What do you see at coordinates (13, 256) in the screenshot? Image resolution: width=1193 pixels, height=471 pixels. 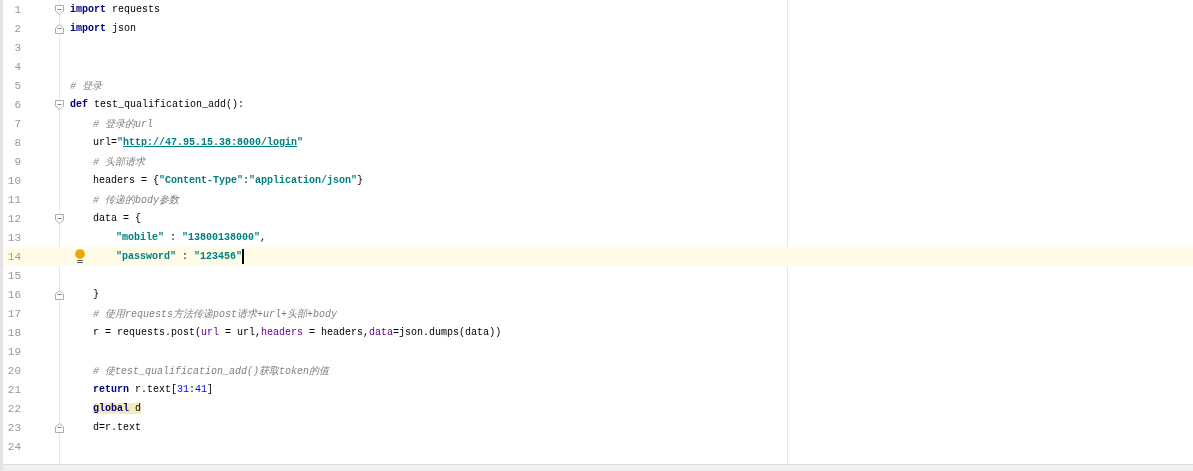 I see `line-number: 14` at bounding box center [13, 256].